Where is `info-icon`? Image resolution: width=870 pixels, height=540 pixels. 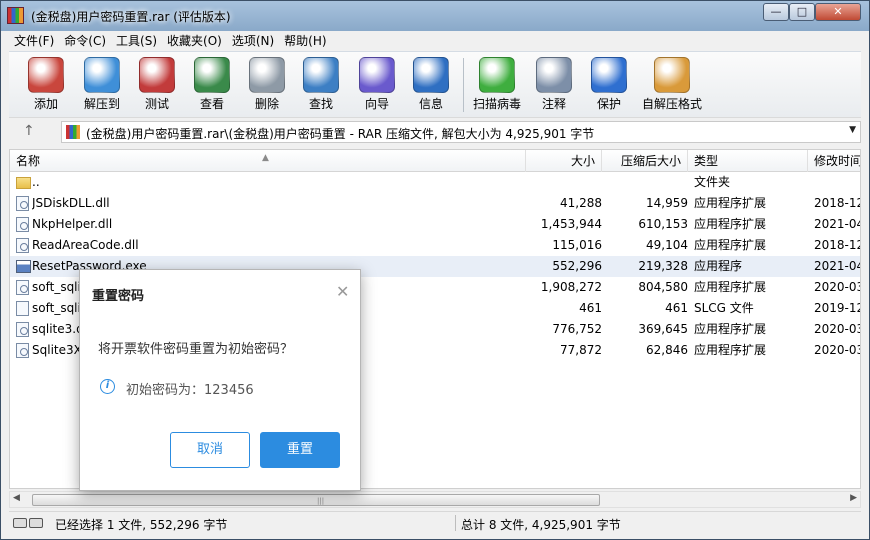
info-icon is located at coordinates (431, 75).